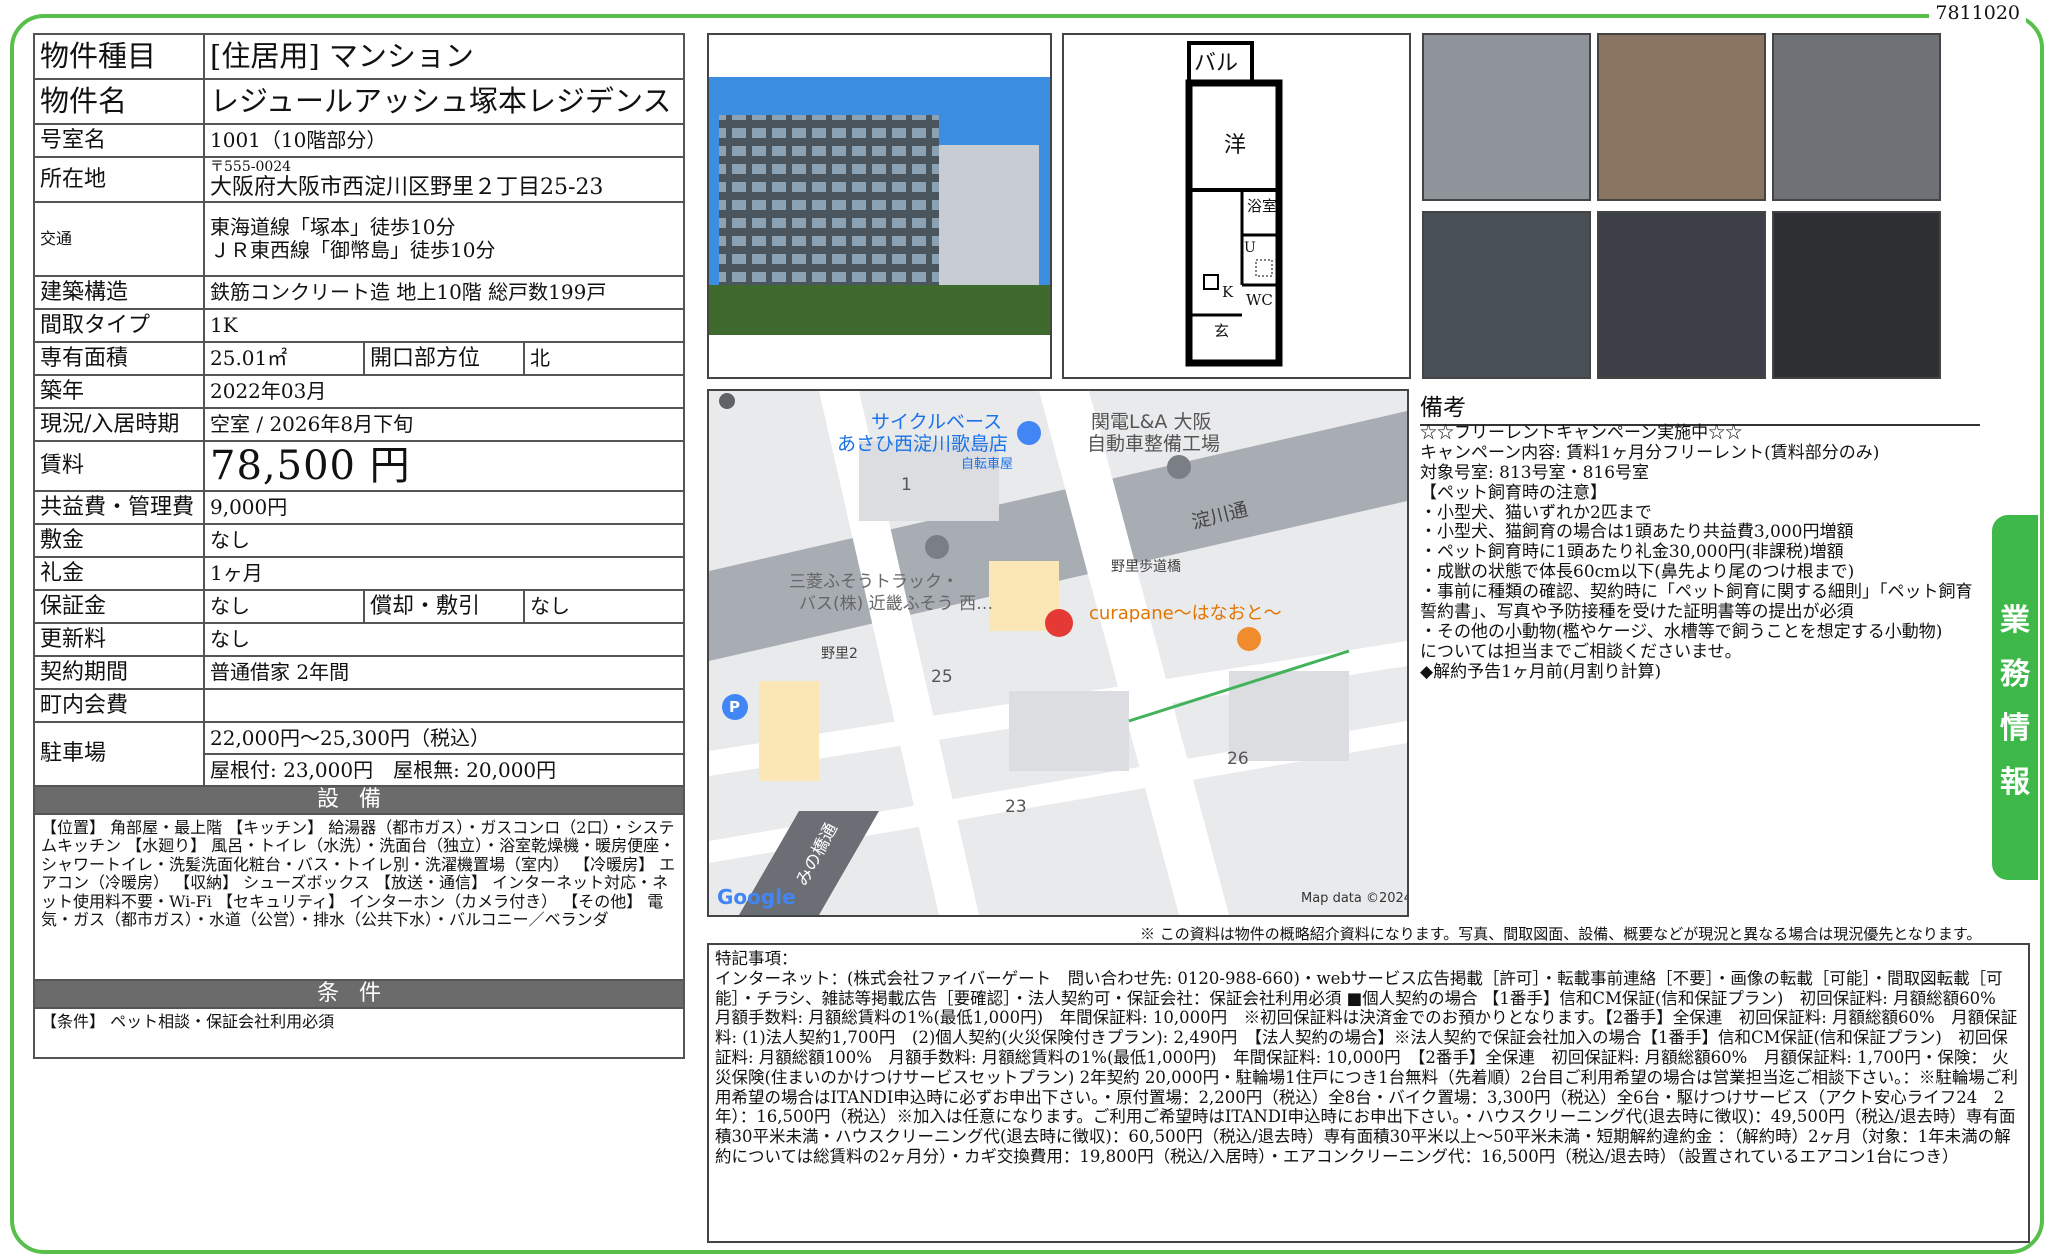 This screenshot has height=1254, width=2056. I want to click on western-room-label: 洋, so click(1235, 145).